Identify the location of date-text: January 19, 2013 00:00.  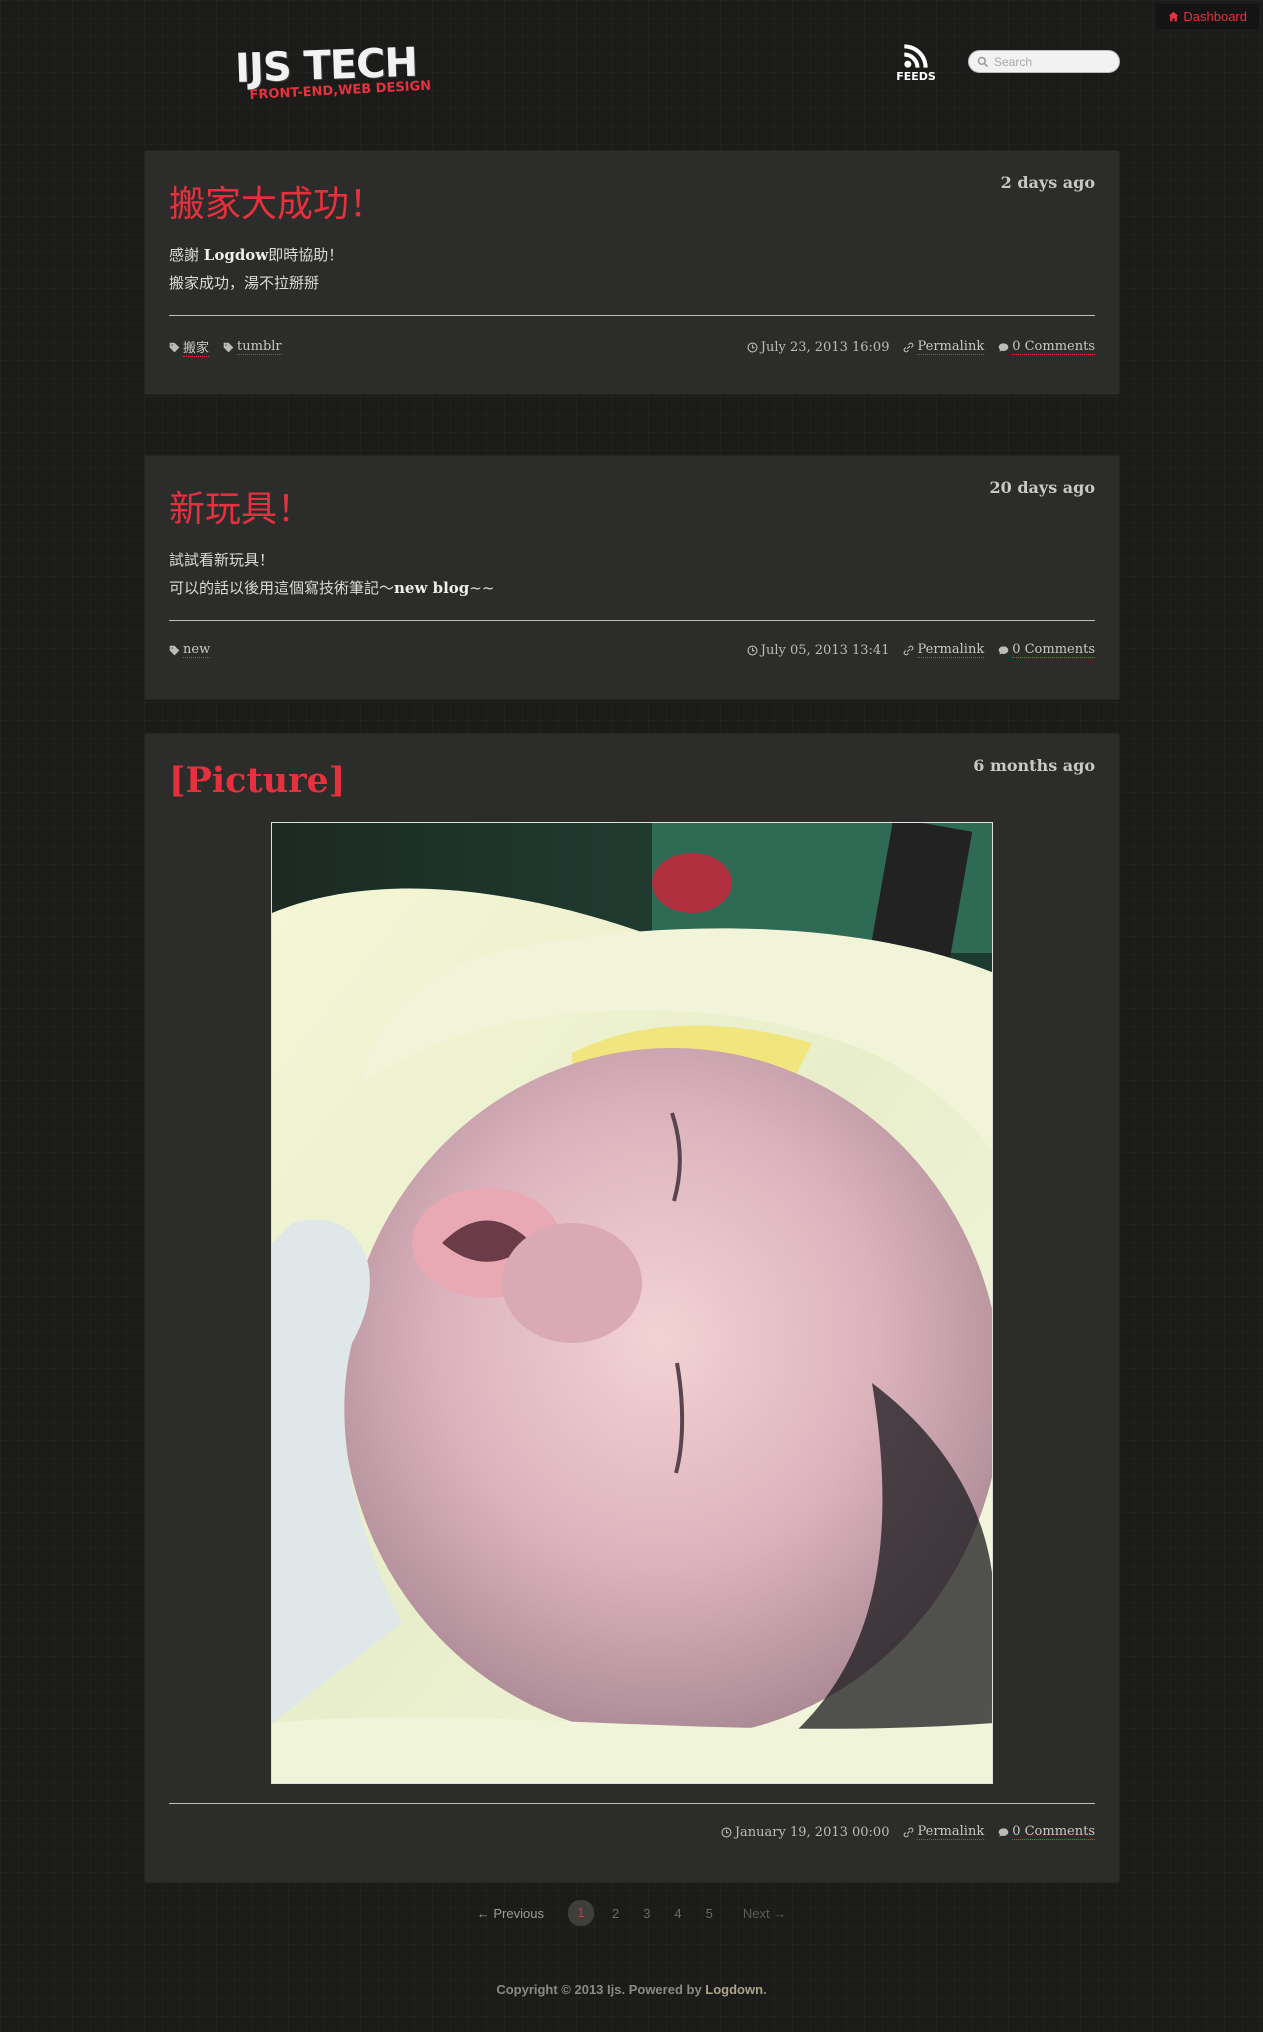
(812, 1832).